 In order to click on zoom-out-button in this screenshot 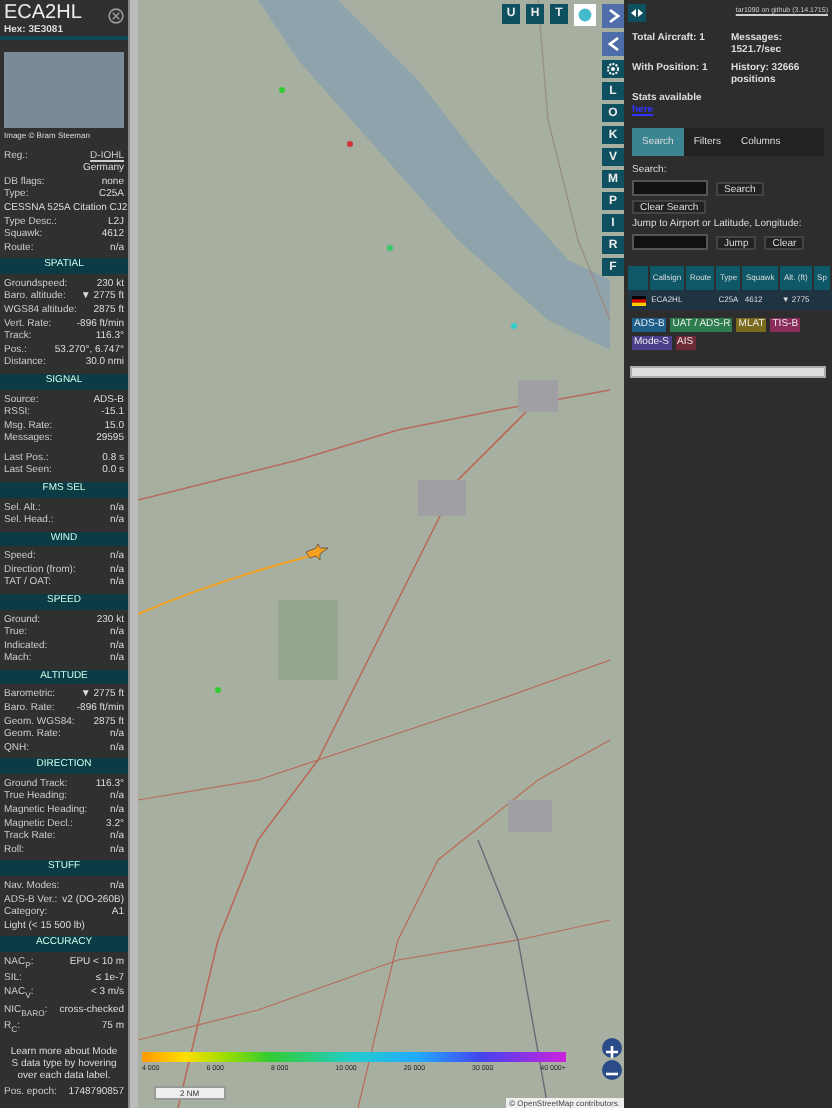, I will do `click(612, 1070)`.